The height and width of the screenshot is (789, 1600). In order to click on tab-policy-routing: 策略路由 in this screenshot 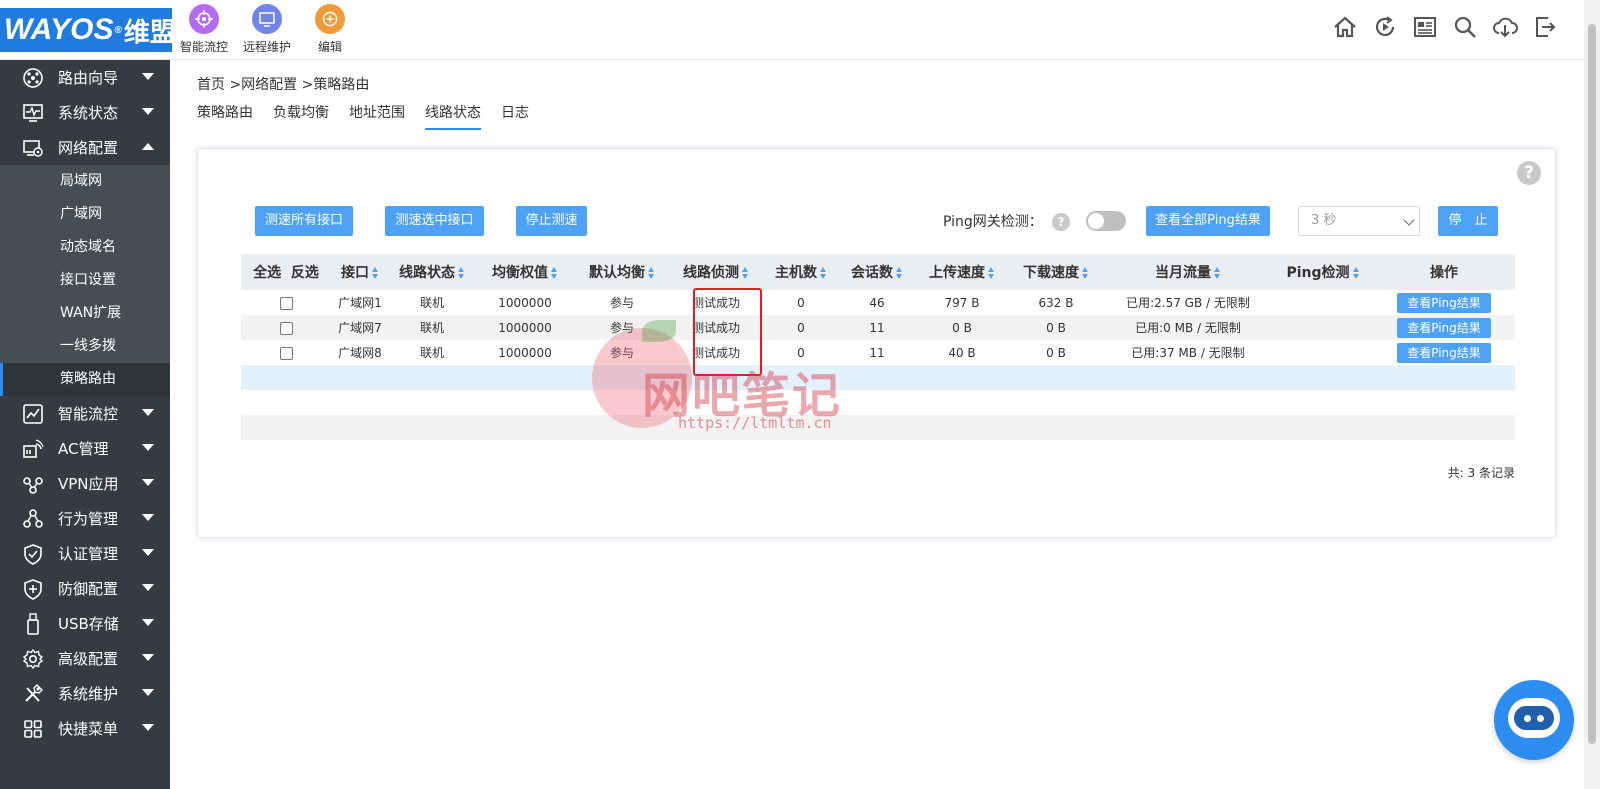, I will do `click(225, 116)`.